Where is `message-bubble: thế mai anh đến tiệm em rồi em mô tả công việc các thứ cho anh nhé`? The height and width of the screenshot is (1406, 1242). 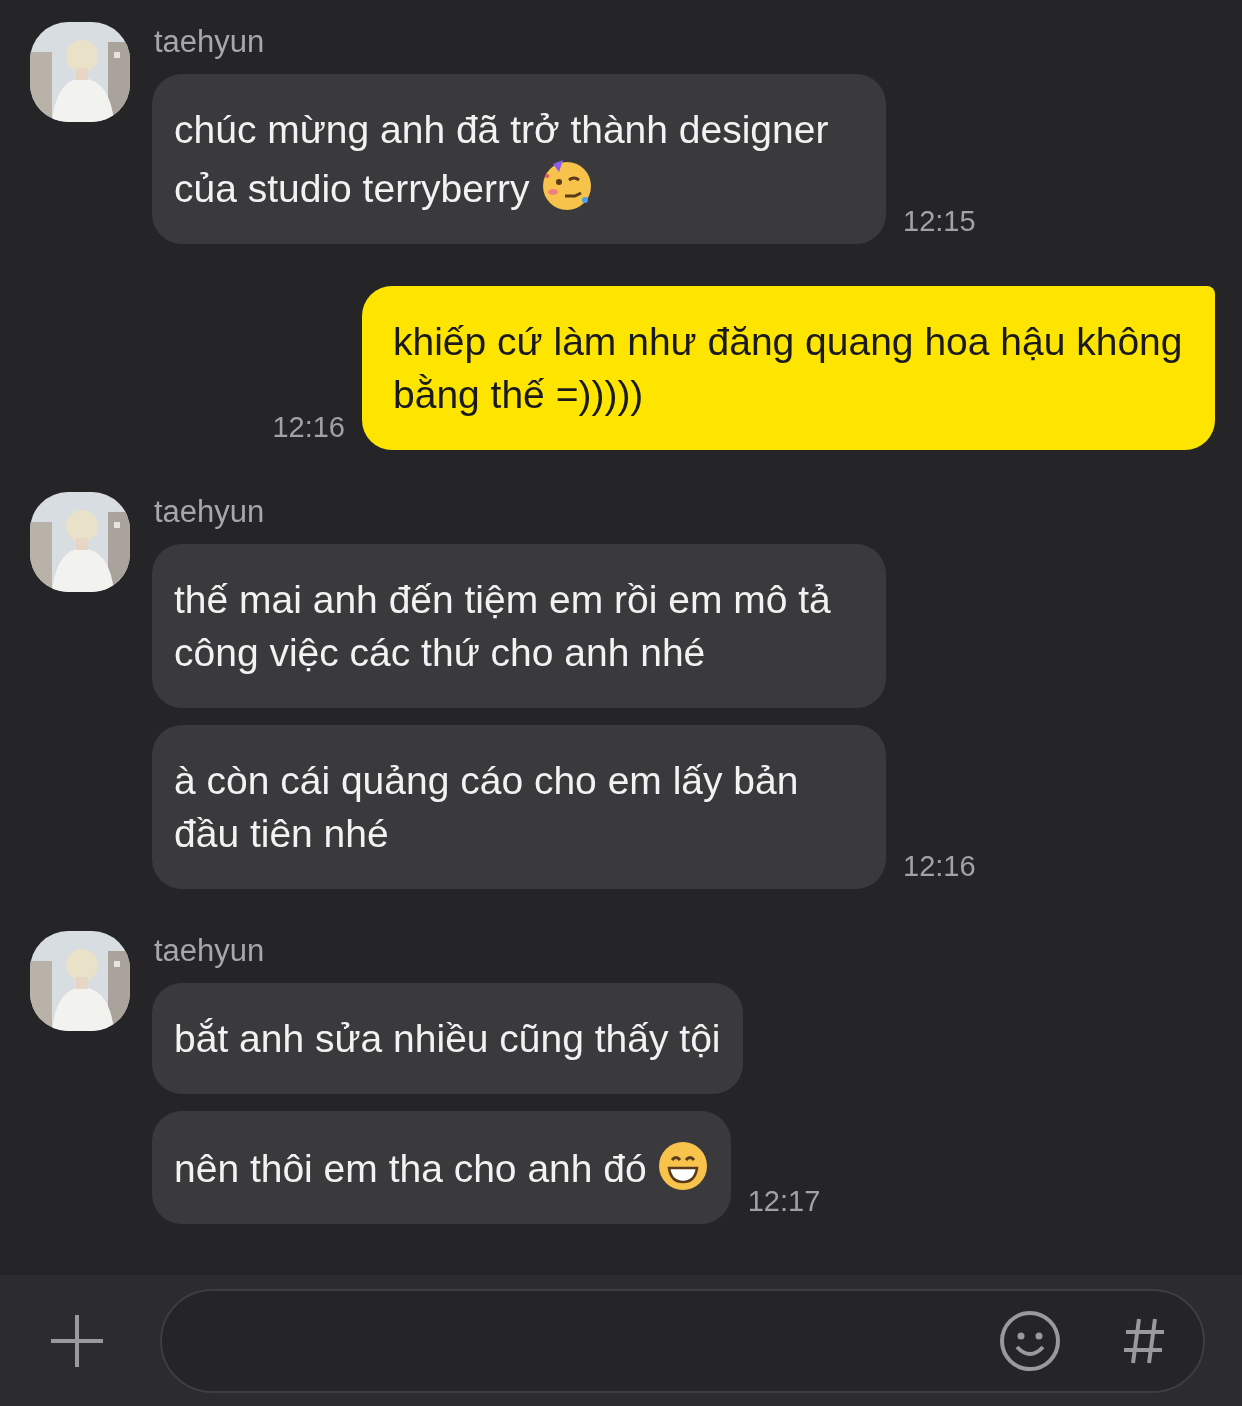
message-bubble: thế mai anh đến tiệm em rồi em mô tả công việc các thứ cho anh nhé is located at coordinates (519, 626).